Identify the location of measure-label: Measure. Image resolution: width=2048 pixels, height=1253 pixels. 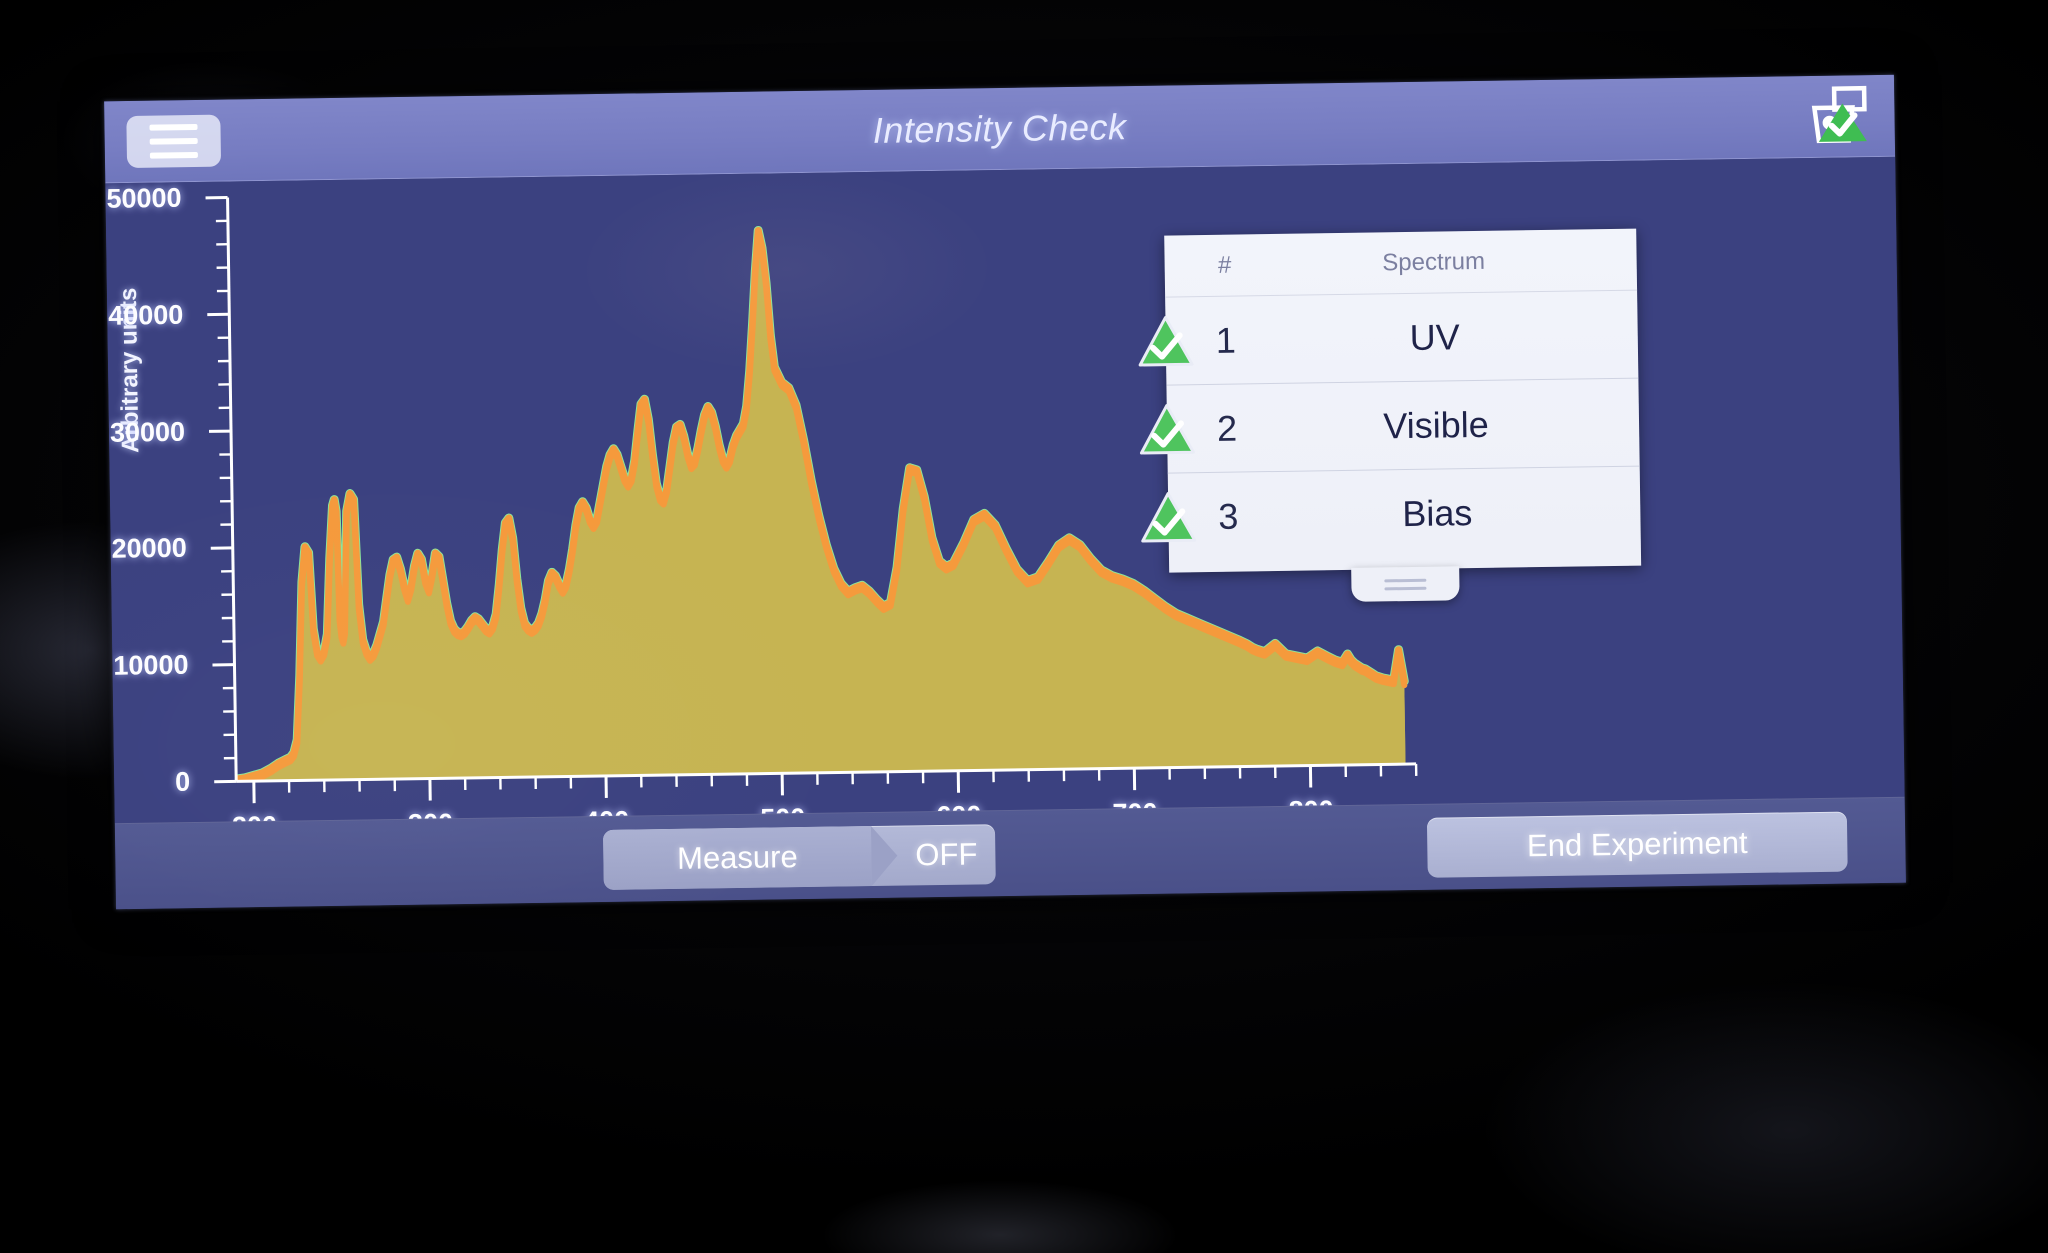
(737, 858).